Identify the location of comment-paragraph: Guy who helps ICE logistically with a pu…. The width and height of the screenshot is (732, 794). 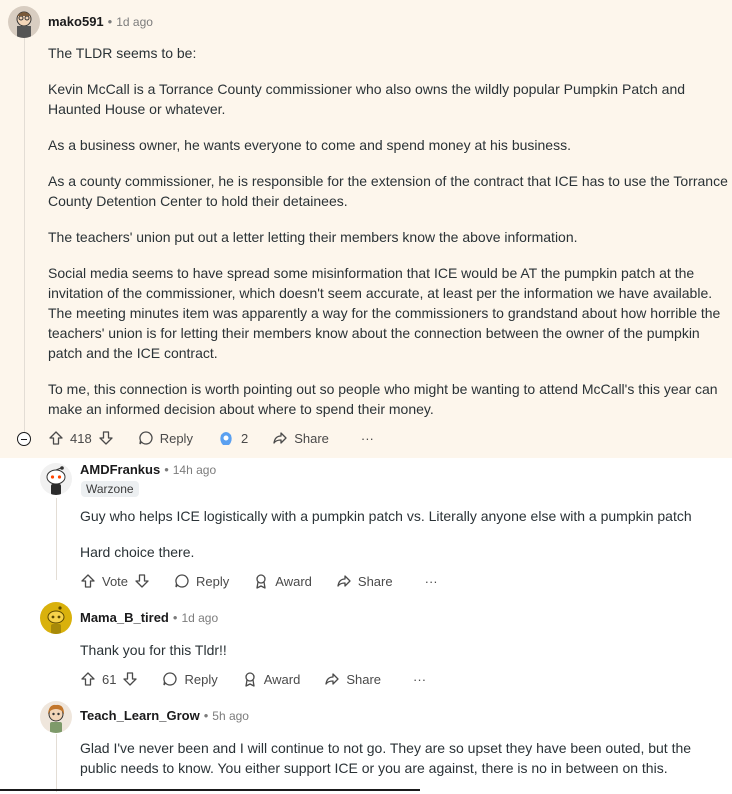
(386, 516).